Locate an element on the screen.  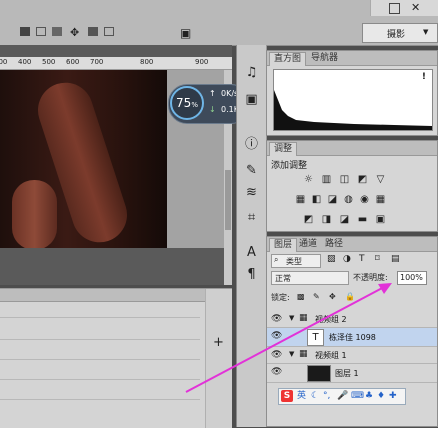
annotation-arrow is located at coordinates (288, 338).